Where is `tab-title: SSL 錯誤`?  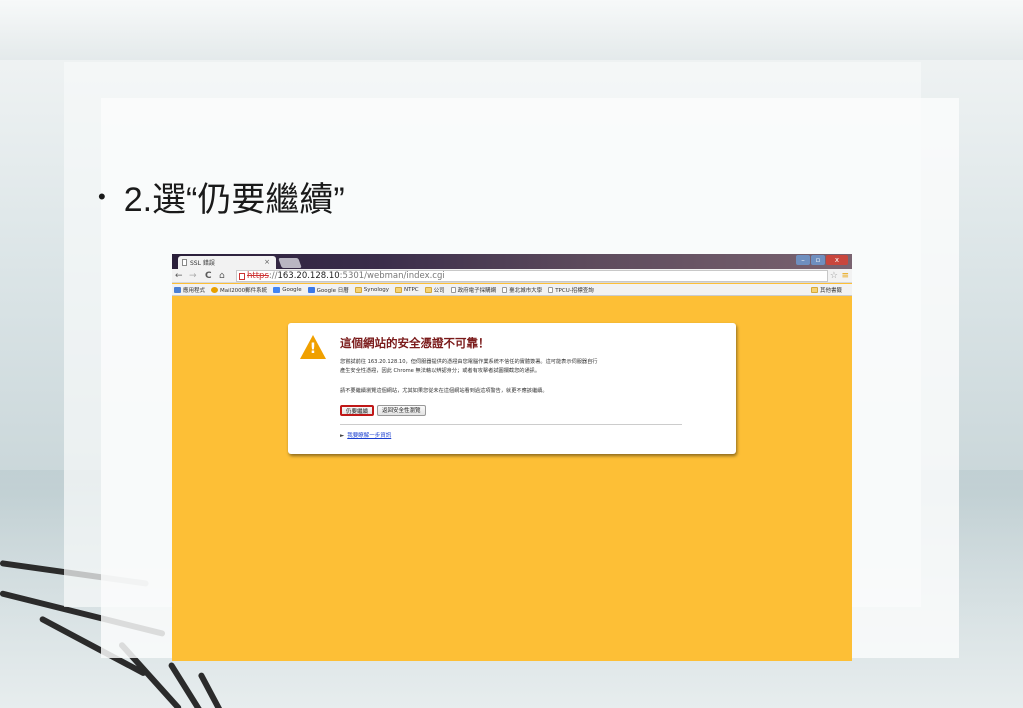 tab-title: SSL 錯誤 is located at coordinates (202, 263).